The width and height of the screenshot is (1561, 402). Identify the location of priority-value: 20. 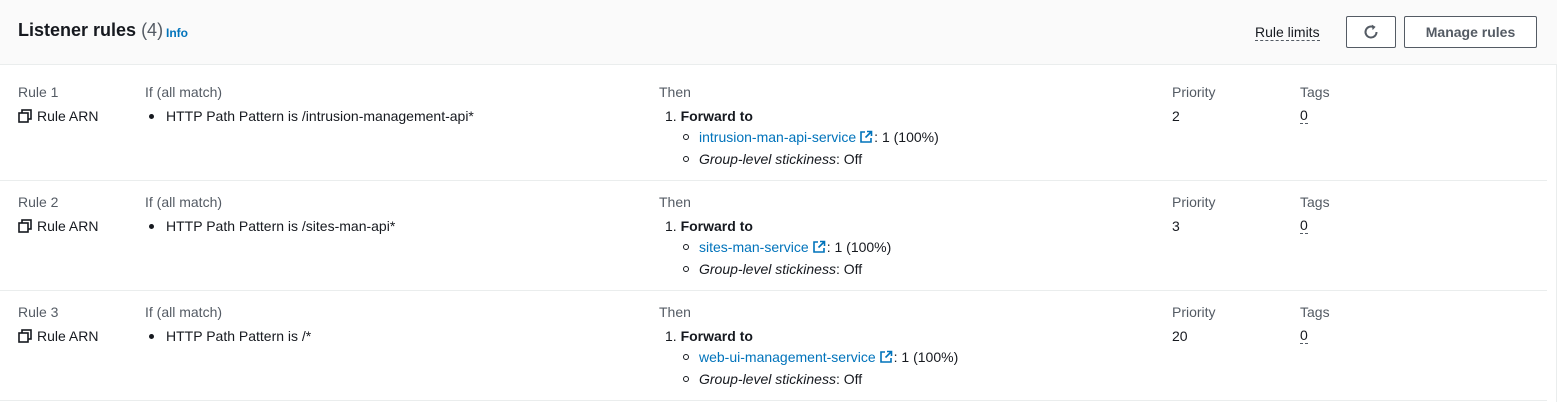
(1180, 336).